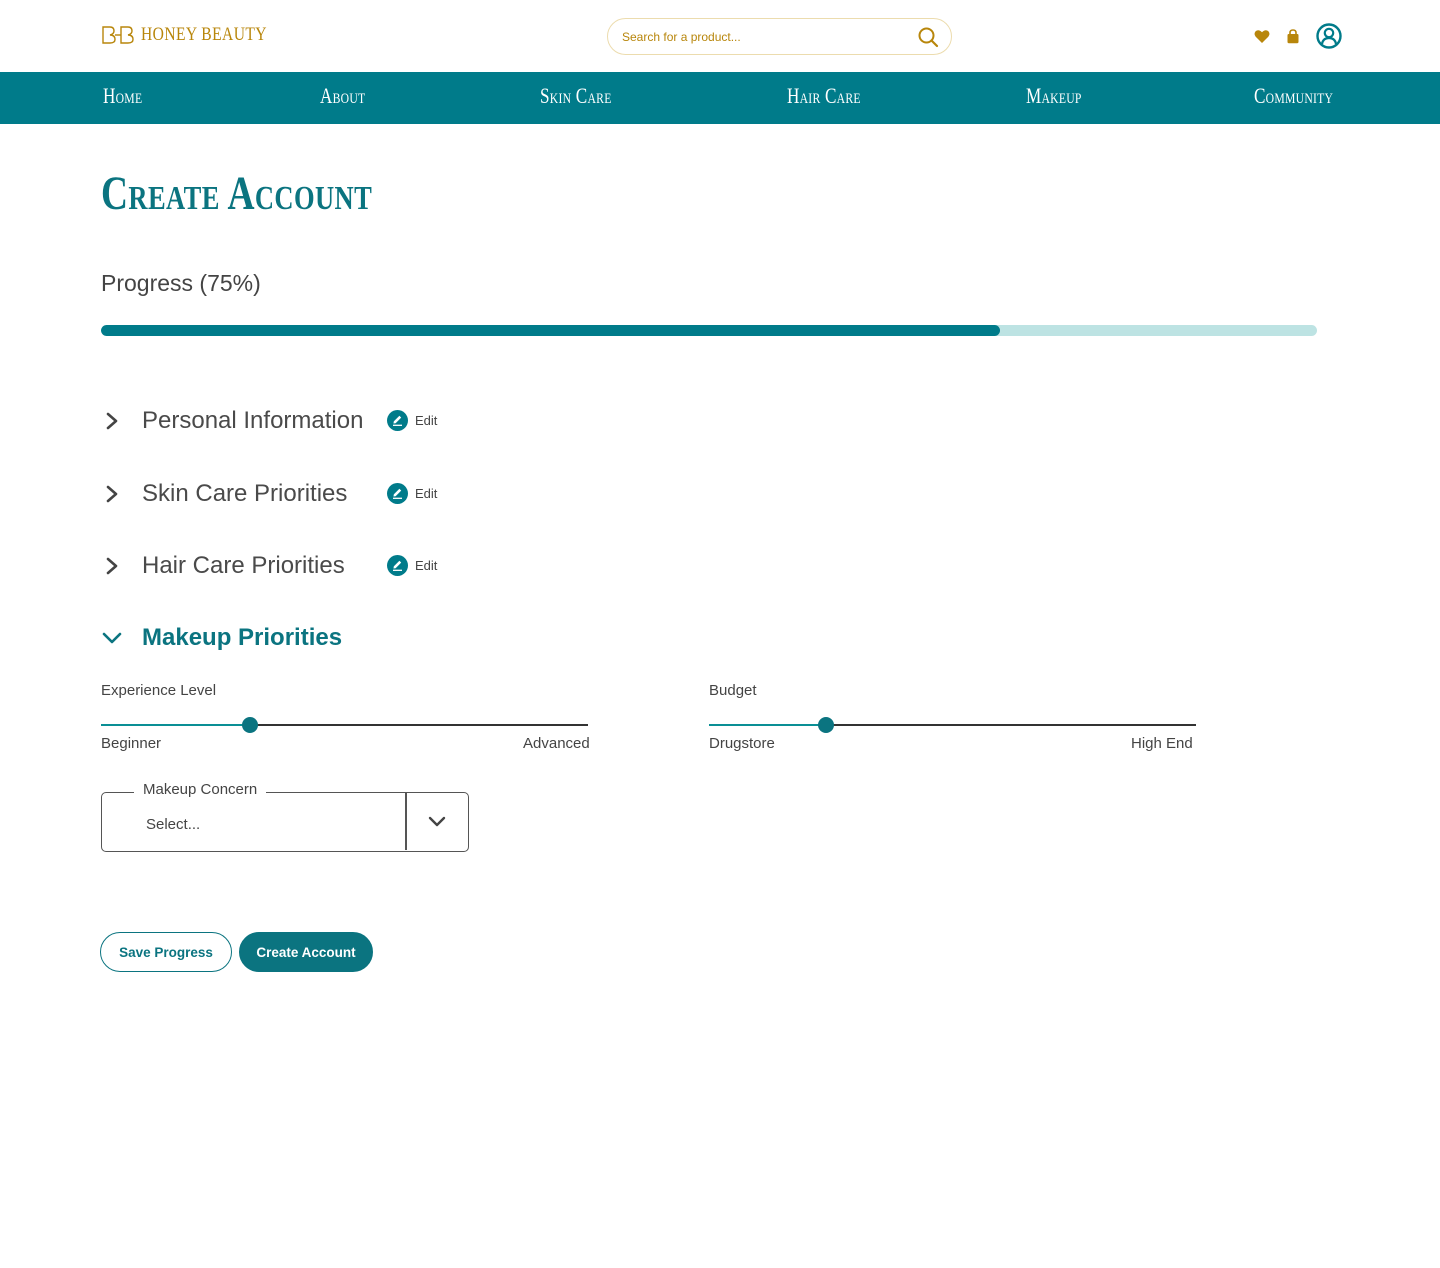 This screenshot has height=1268, width=1440. I want to click on slider-max-label: Advanced, so click(556, 743).